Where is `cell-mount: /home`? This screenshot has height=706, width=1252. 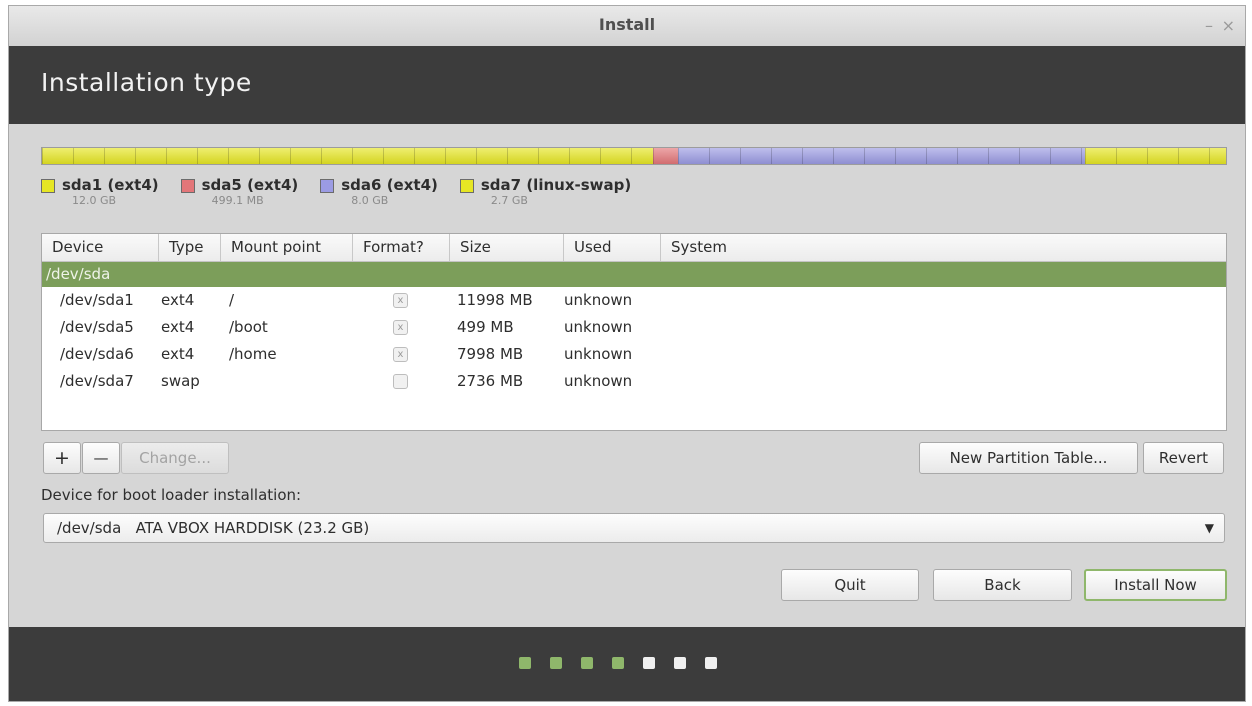 cell-mount: /home is located at coordinates (253, 354).